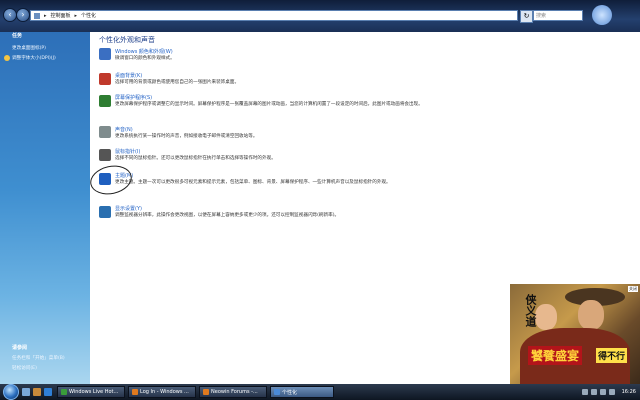 This screenshot has height=400, width=640. What do you see at coordinates (105, 79) in the screenshot?
I see `desktop-background-icon` at bounding box center [105, 79].